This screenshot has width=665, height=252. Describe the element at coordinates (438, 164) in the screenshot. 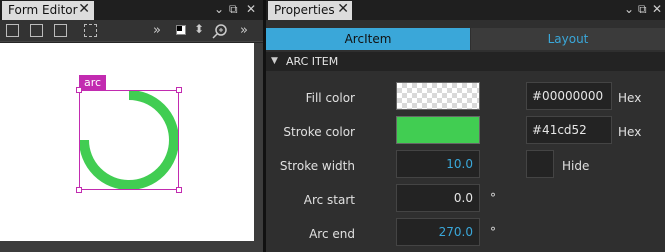

I see `stroke-width-field: 10.0` at that location.